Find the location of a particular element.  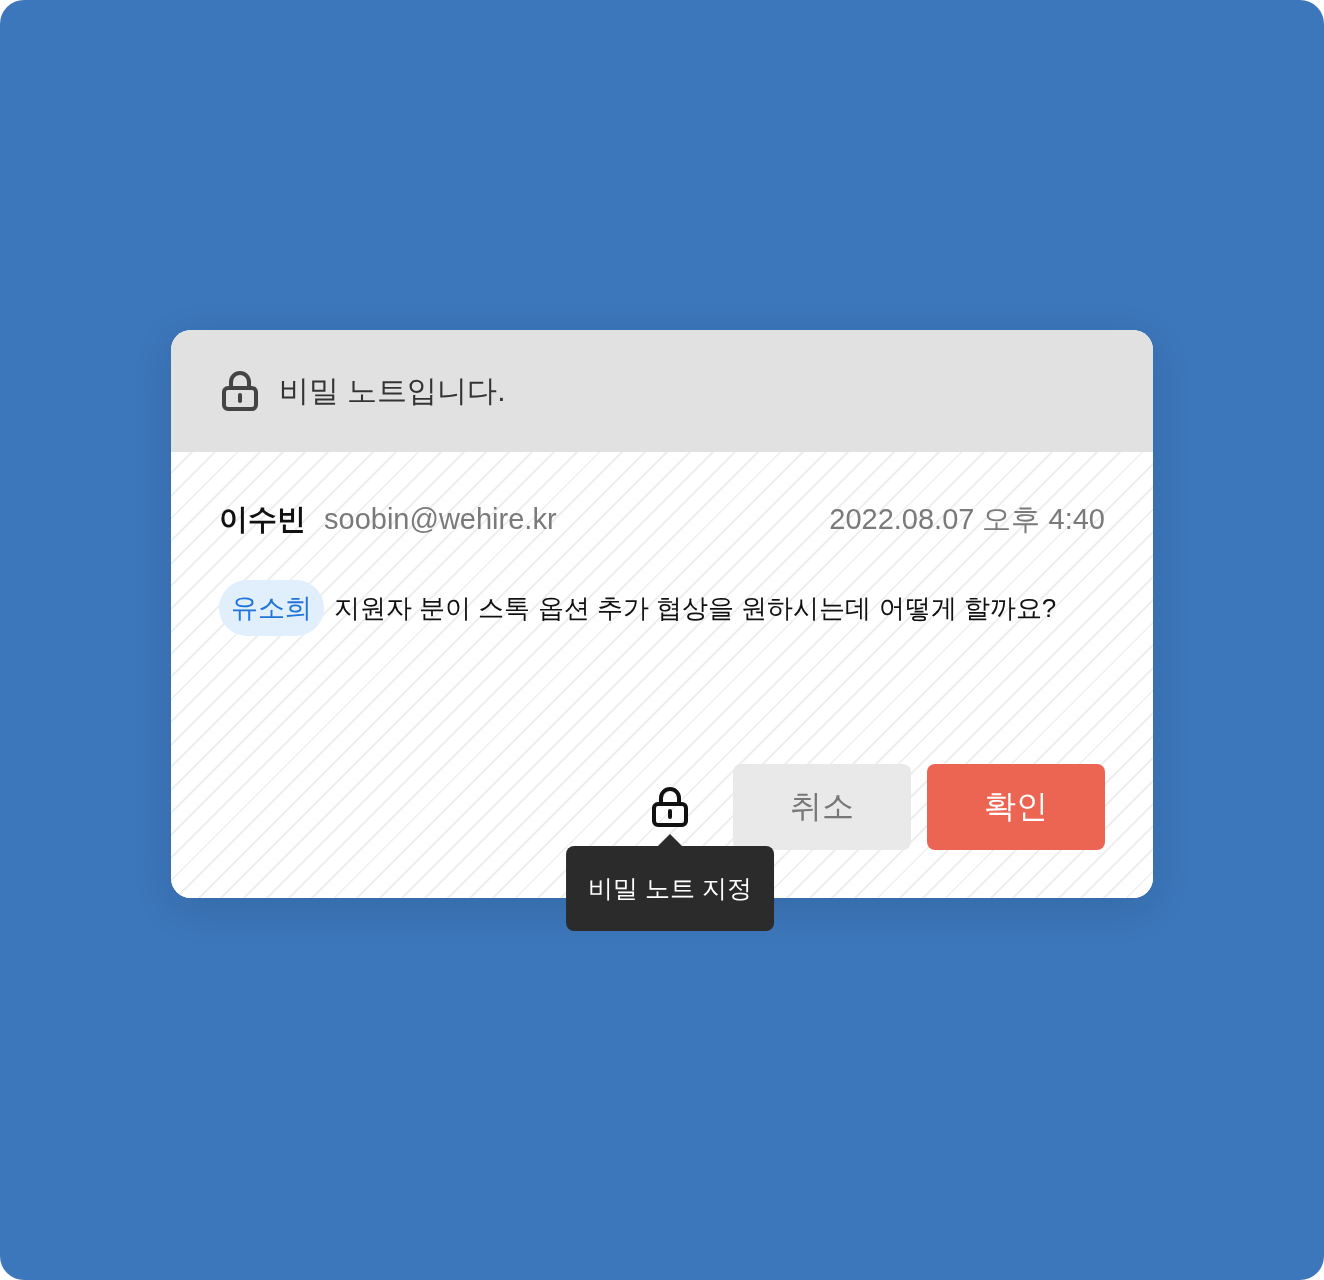

note-message: 지원자 분이 스톡 옵션 추가 협상을 원하시는데 어떻게 할까요? is located at coordinates (695, 608).